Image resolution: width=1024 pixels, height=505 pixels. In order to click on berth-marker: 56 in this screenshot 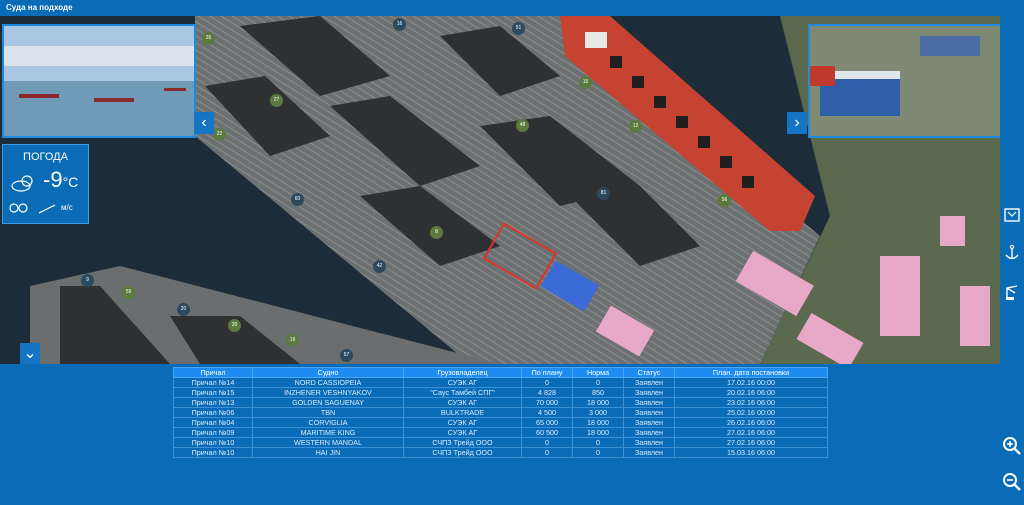, I will do `click(724, 200)`.